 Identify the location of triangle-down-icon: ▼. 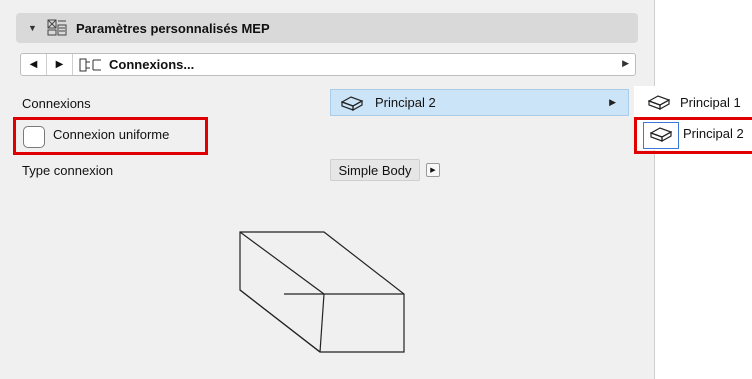
(34, 28).